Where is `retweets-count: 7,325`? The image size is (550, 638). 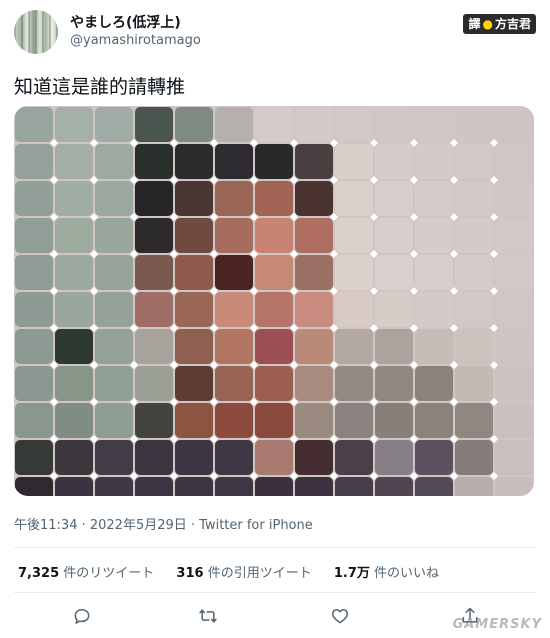 retweets-count: 7,325 is located at coordinates (39, 573).